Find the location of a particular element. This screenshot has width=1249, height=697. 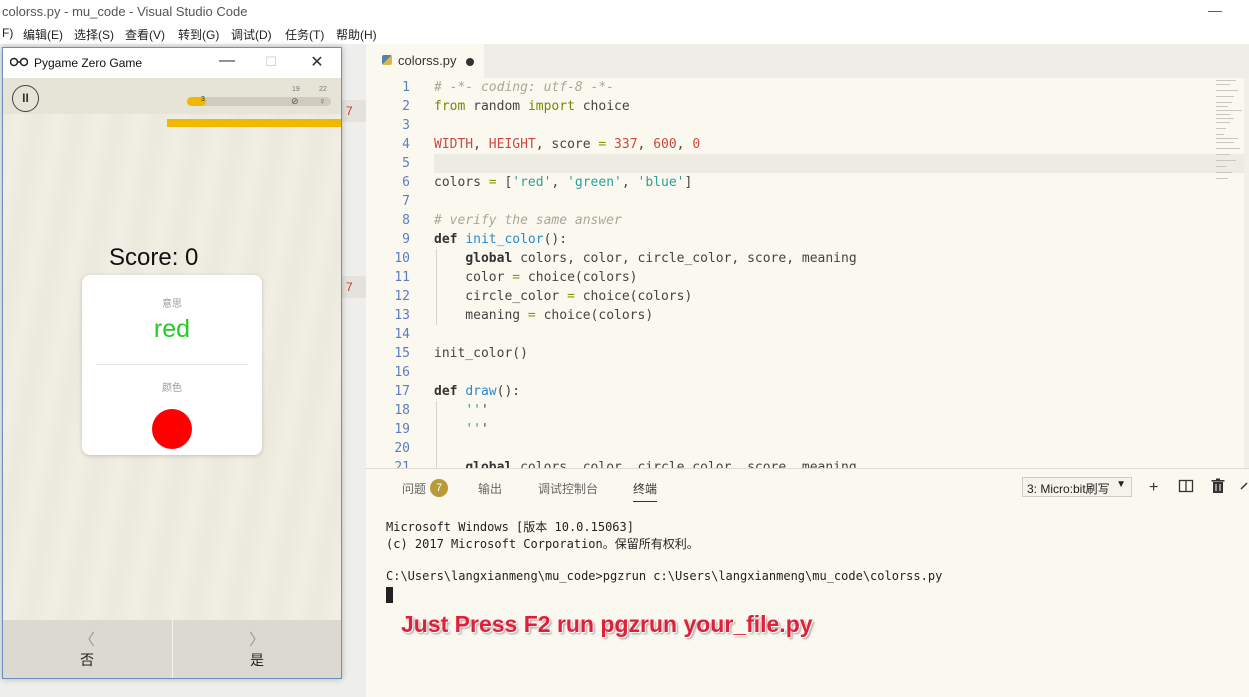

question-card: 意思 red 颜色 is located at coordinates (172, 365).